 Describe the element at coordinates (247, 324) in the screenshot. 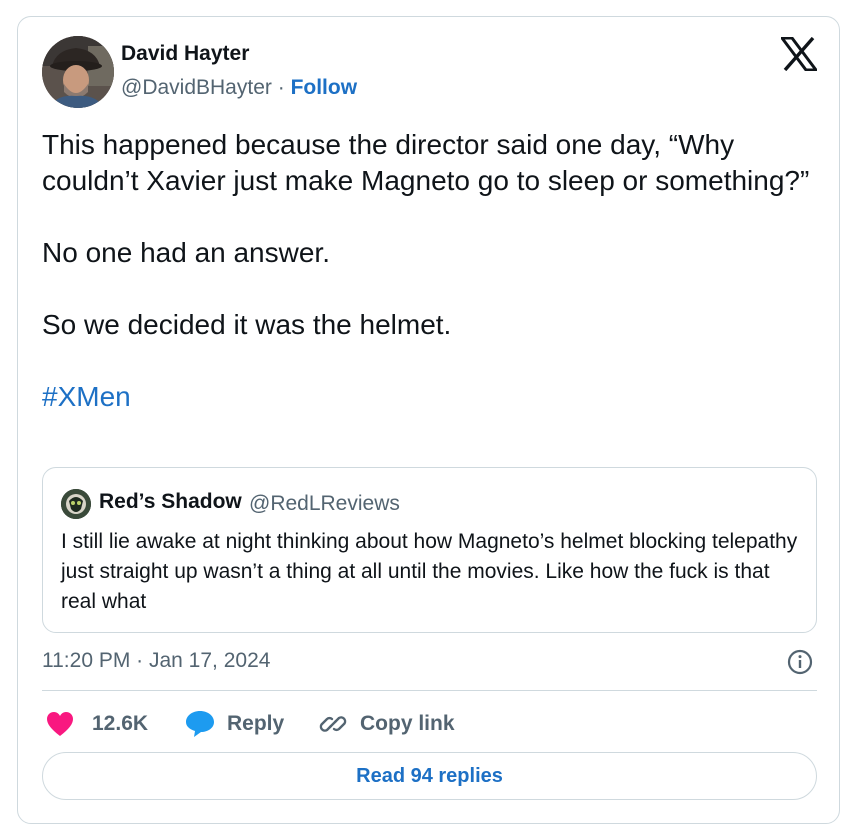

I see `tweet-paragraph: So we decided it was the helmet.` at that location.